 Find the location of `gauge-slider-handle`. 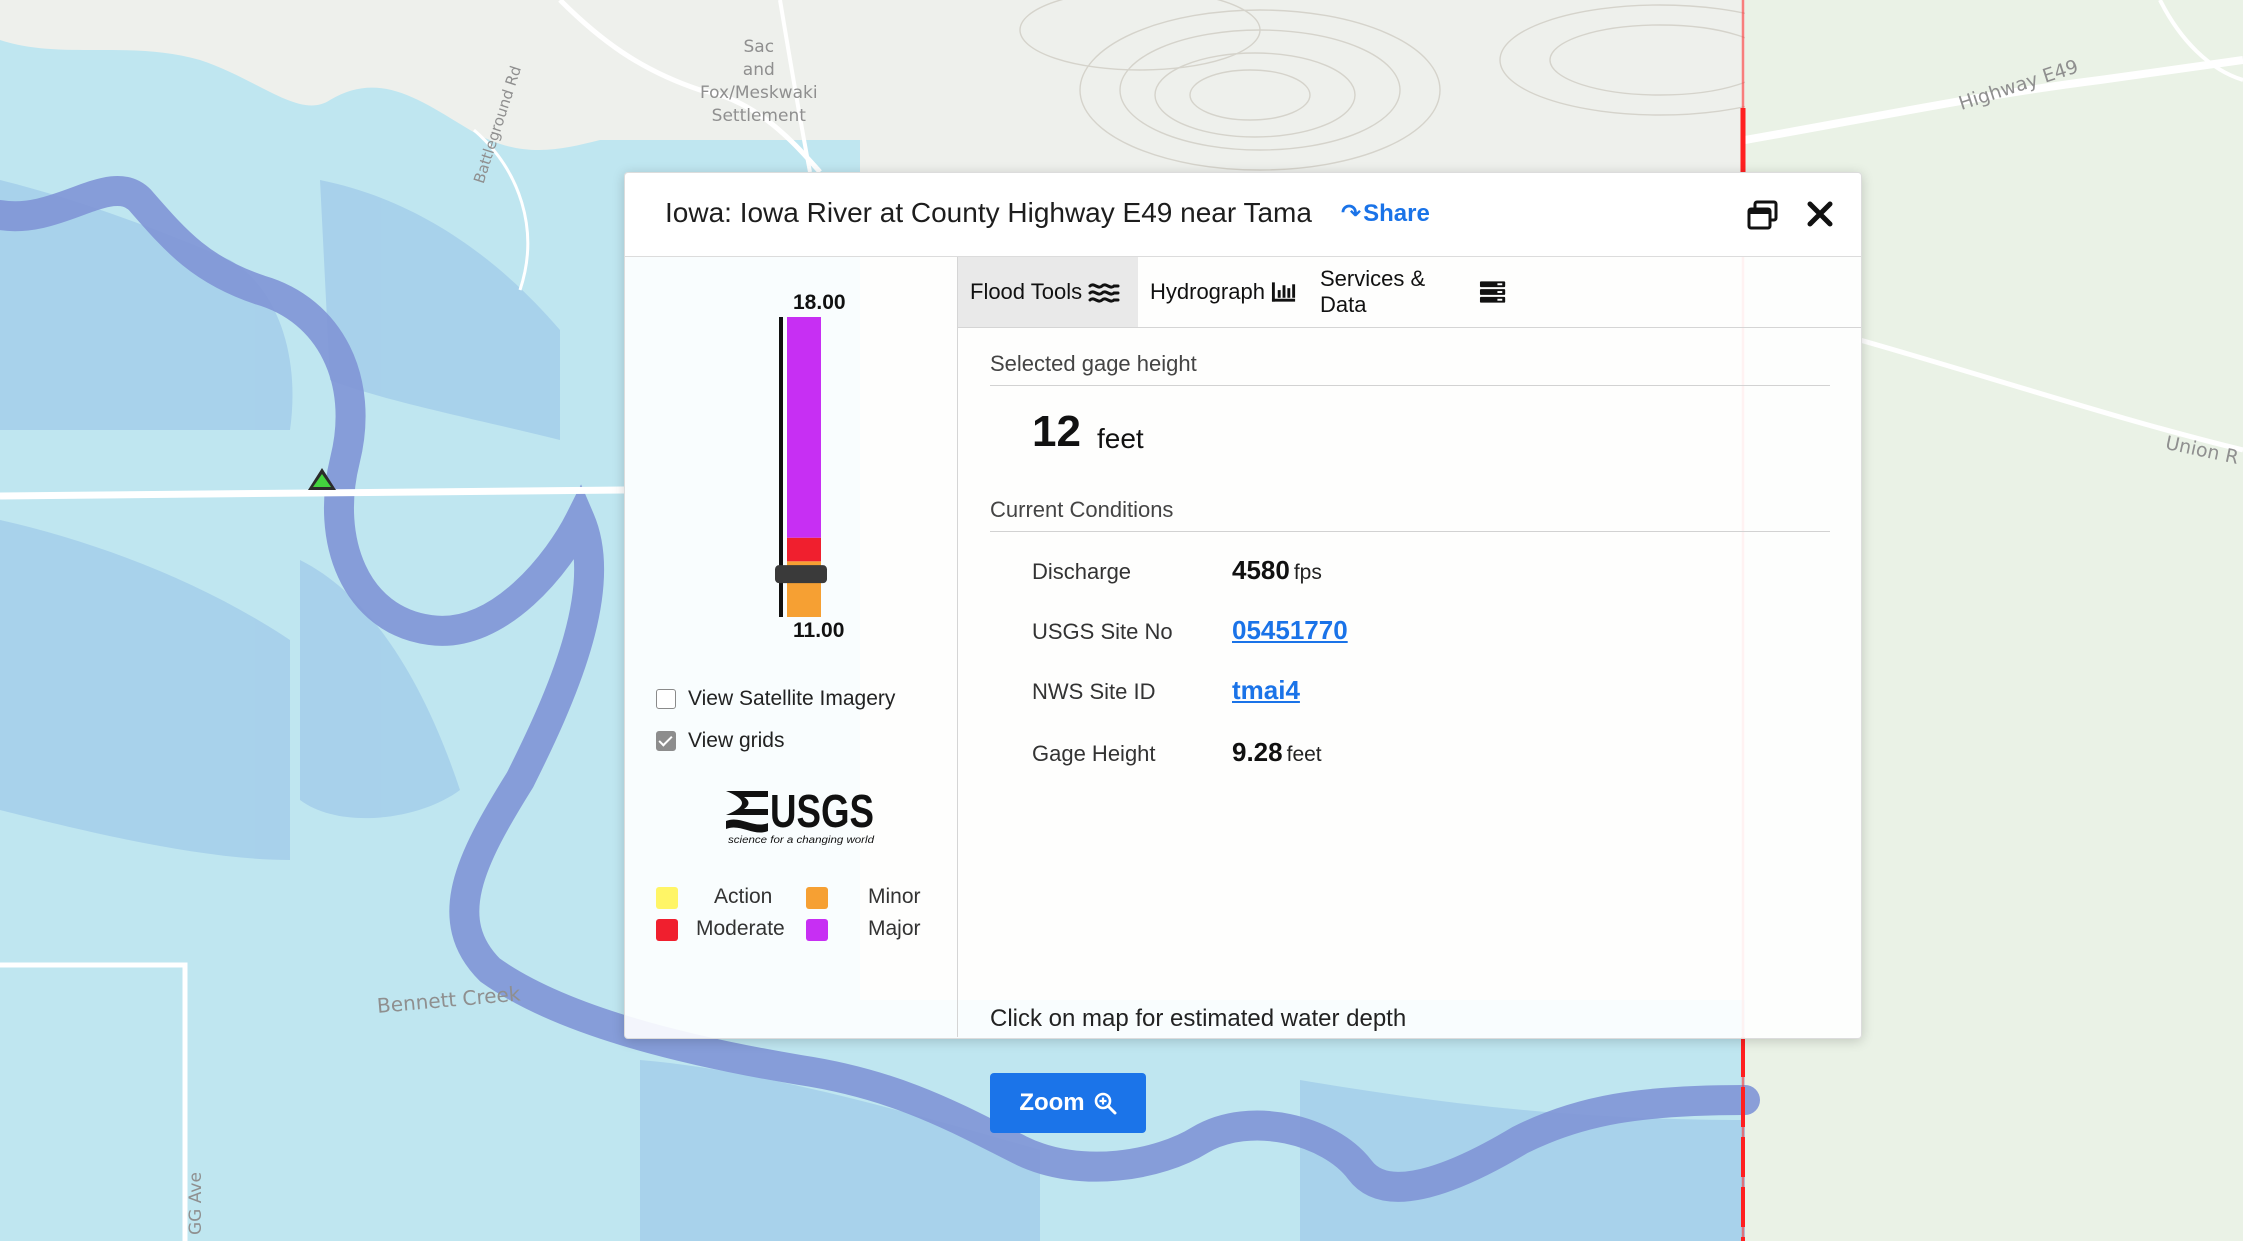

gauge-slider-handle is located at coordinates (801, 574).